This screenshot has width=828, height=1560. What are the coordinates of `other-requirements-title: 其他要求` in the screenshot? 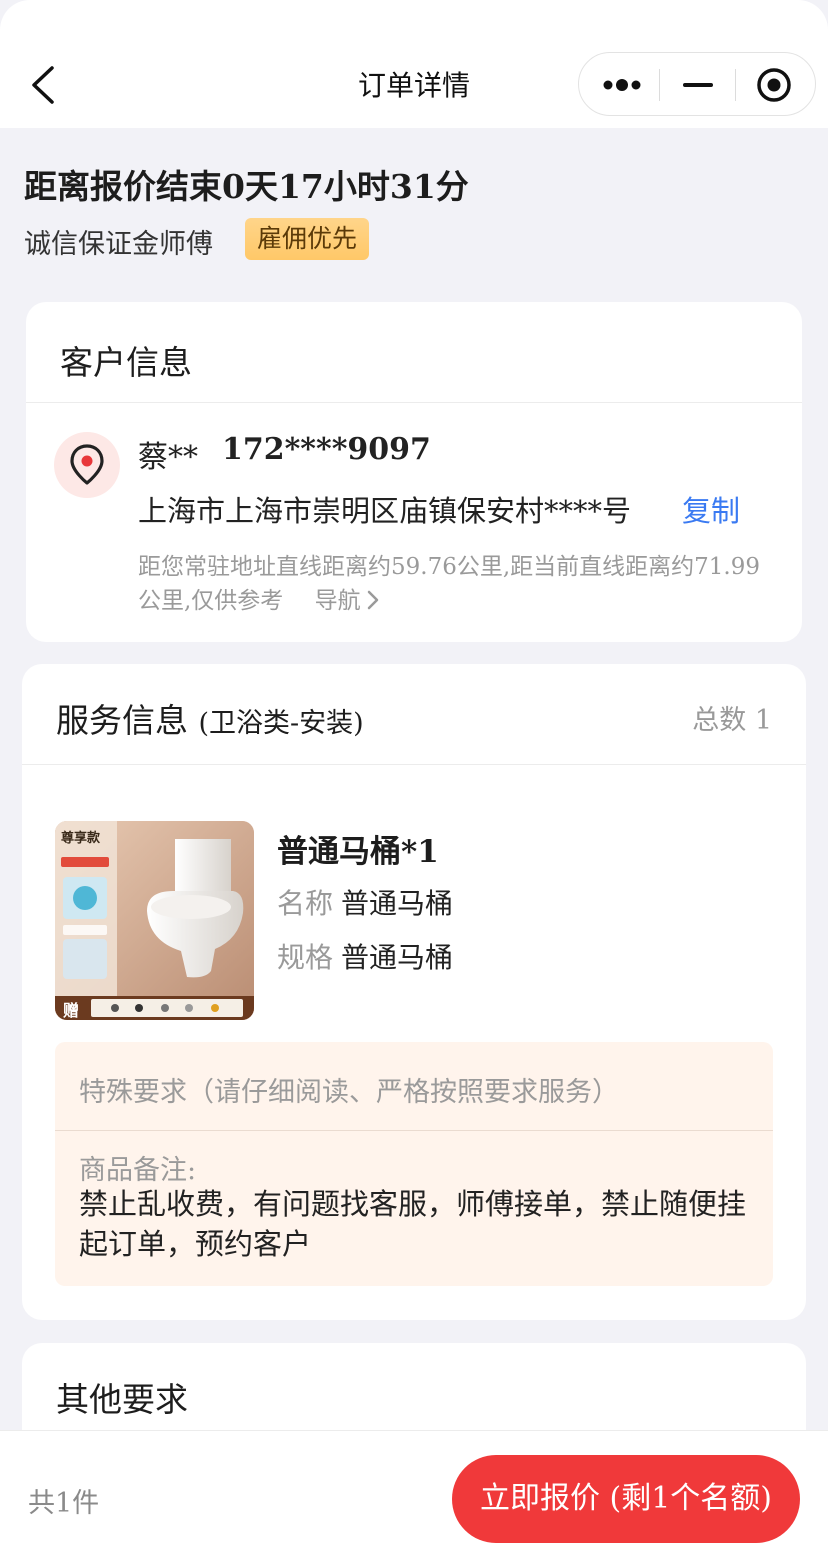 It's located at (122, 1399).